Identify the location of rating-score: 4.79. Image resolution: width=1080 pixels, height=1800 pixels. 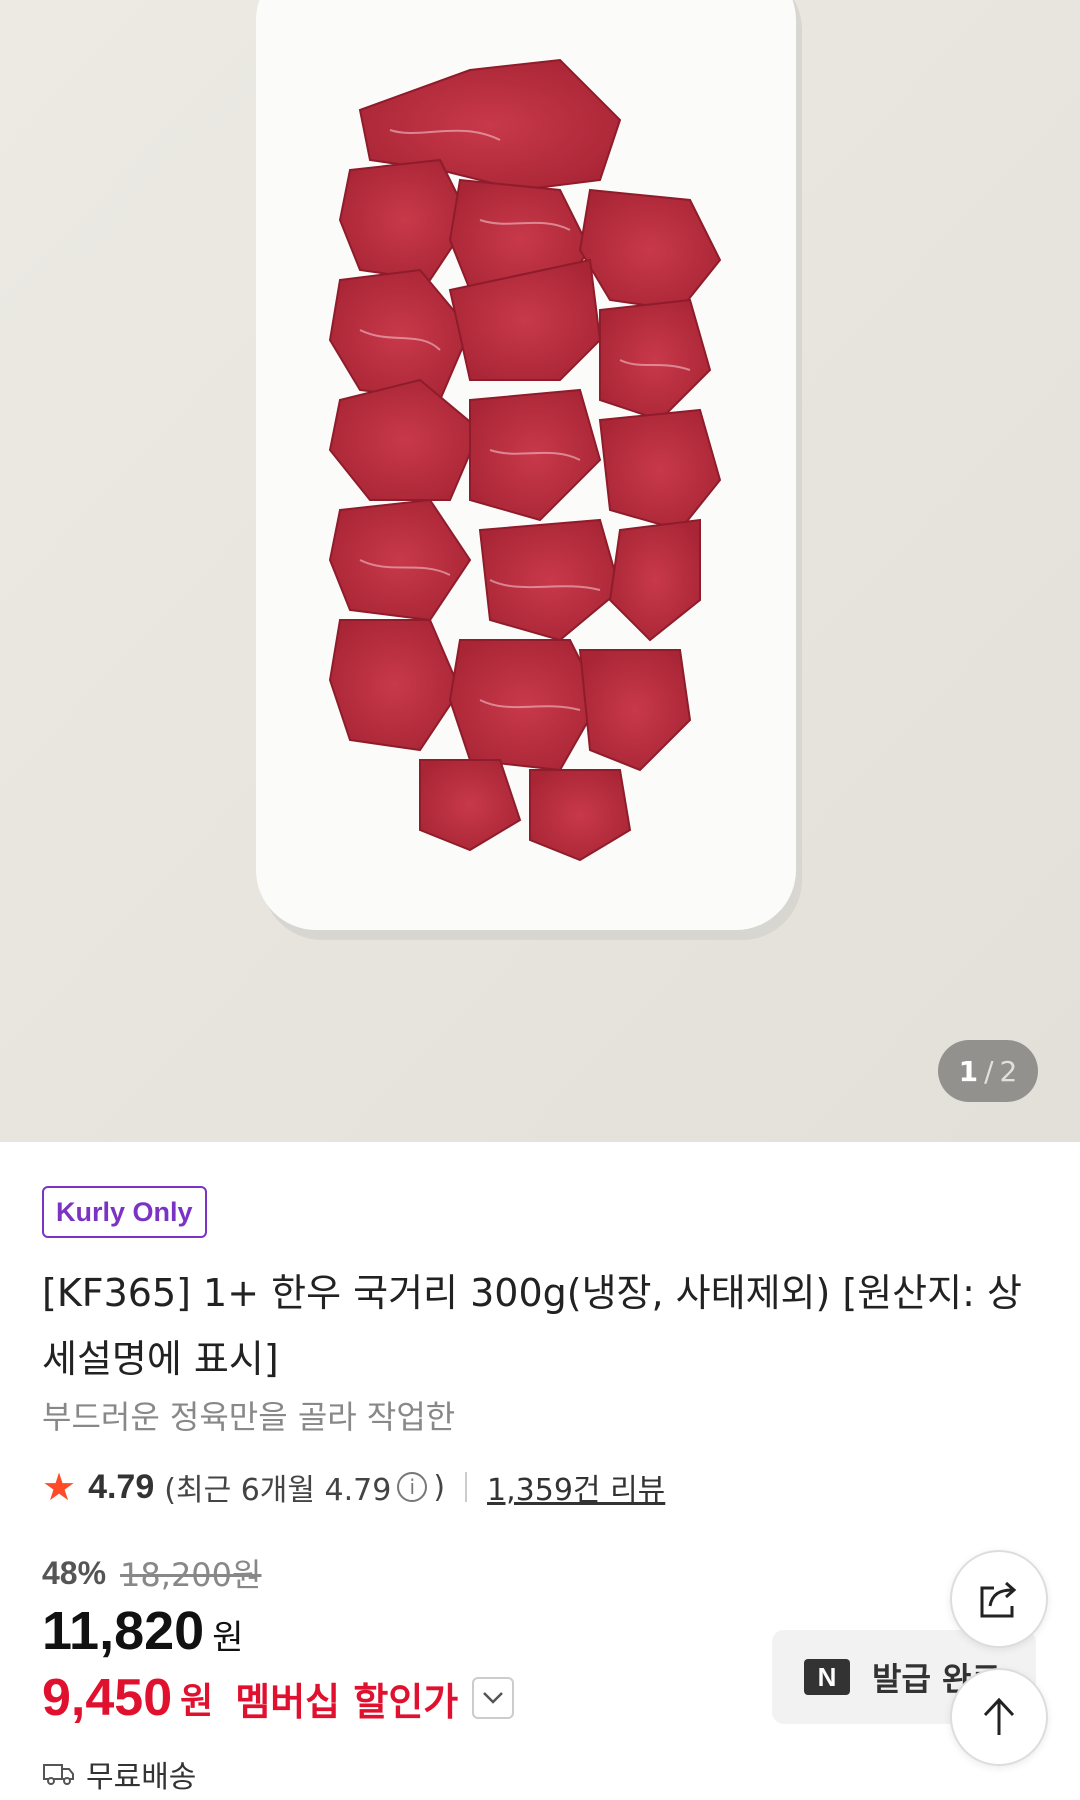
(121, 1486).